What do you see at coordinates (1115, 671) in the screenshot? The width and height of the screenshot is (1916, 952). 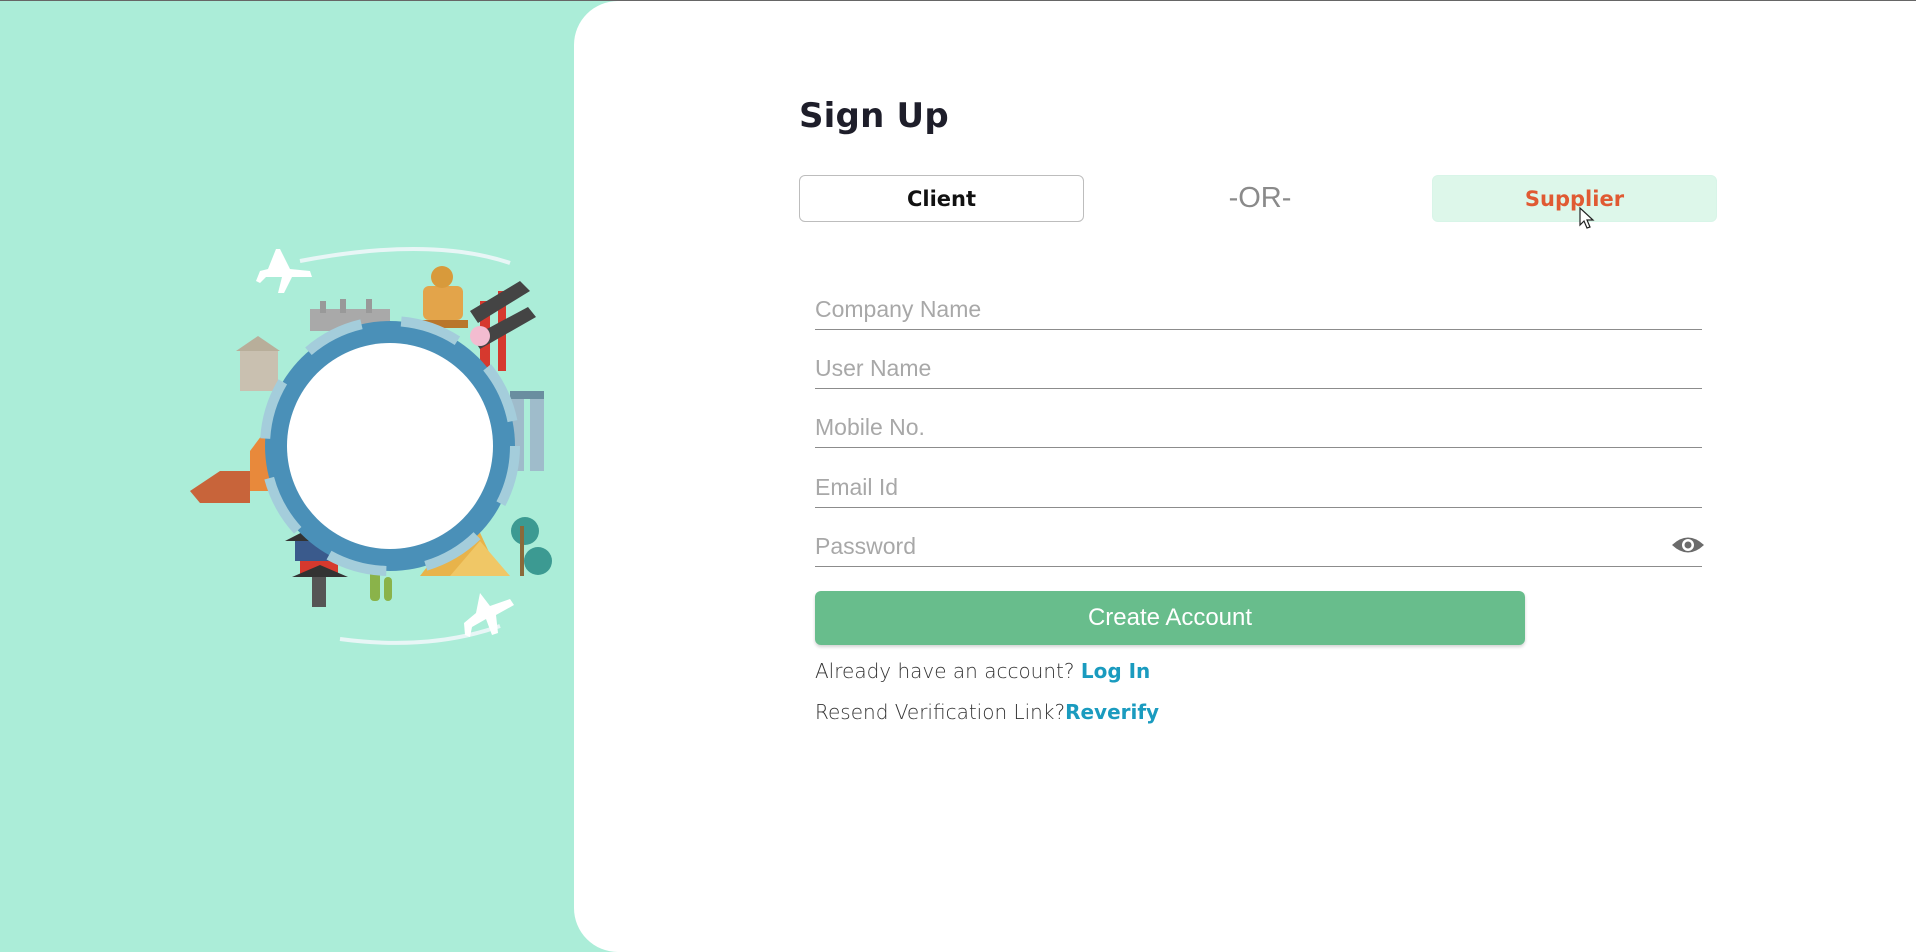 I see `login-link: Log In` at bounding box center [1115, 671].